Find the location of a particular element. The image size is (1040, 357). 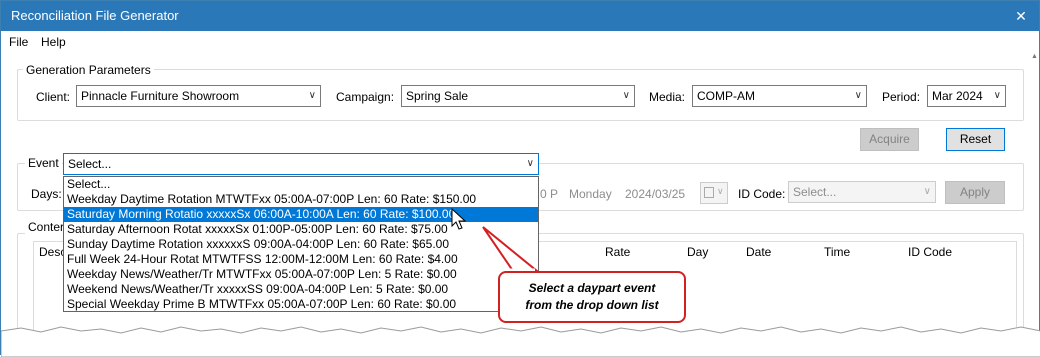

date-value: 2024/03/25 is located at coordinates (655, 194).